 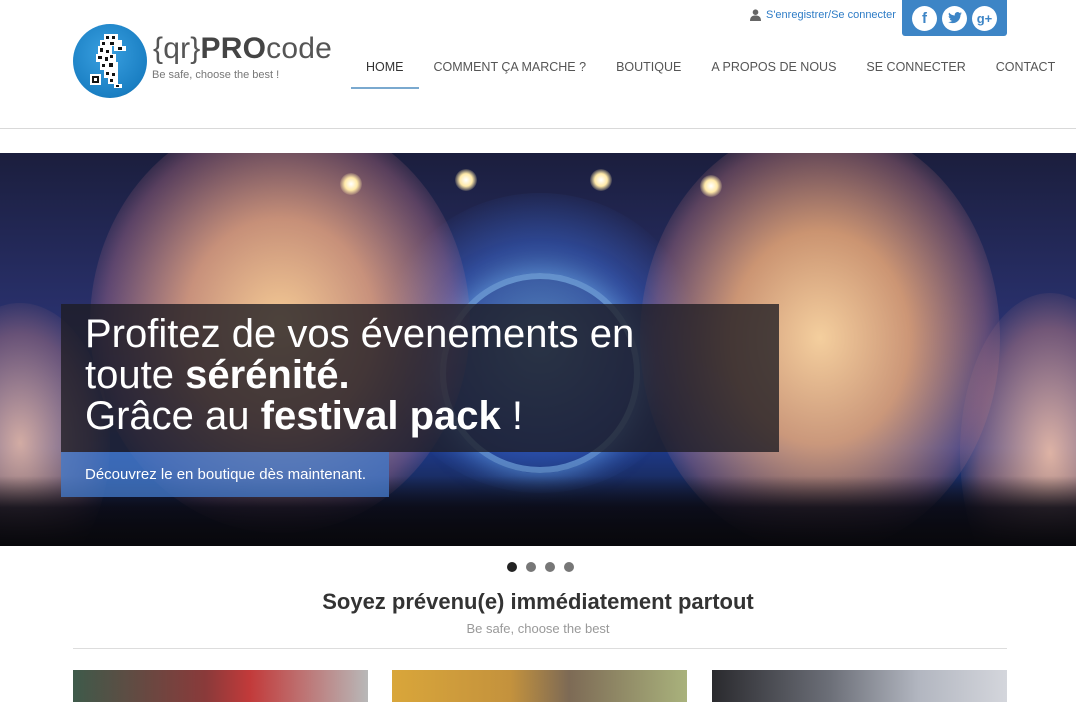 I want to click on hero-line-2-bold: sérénité., so click(x=267, y=375).